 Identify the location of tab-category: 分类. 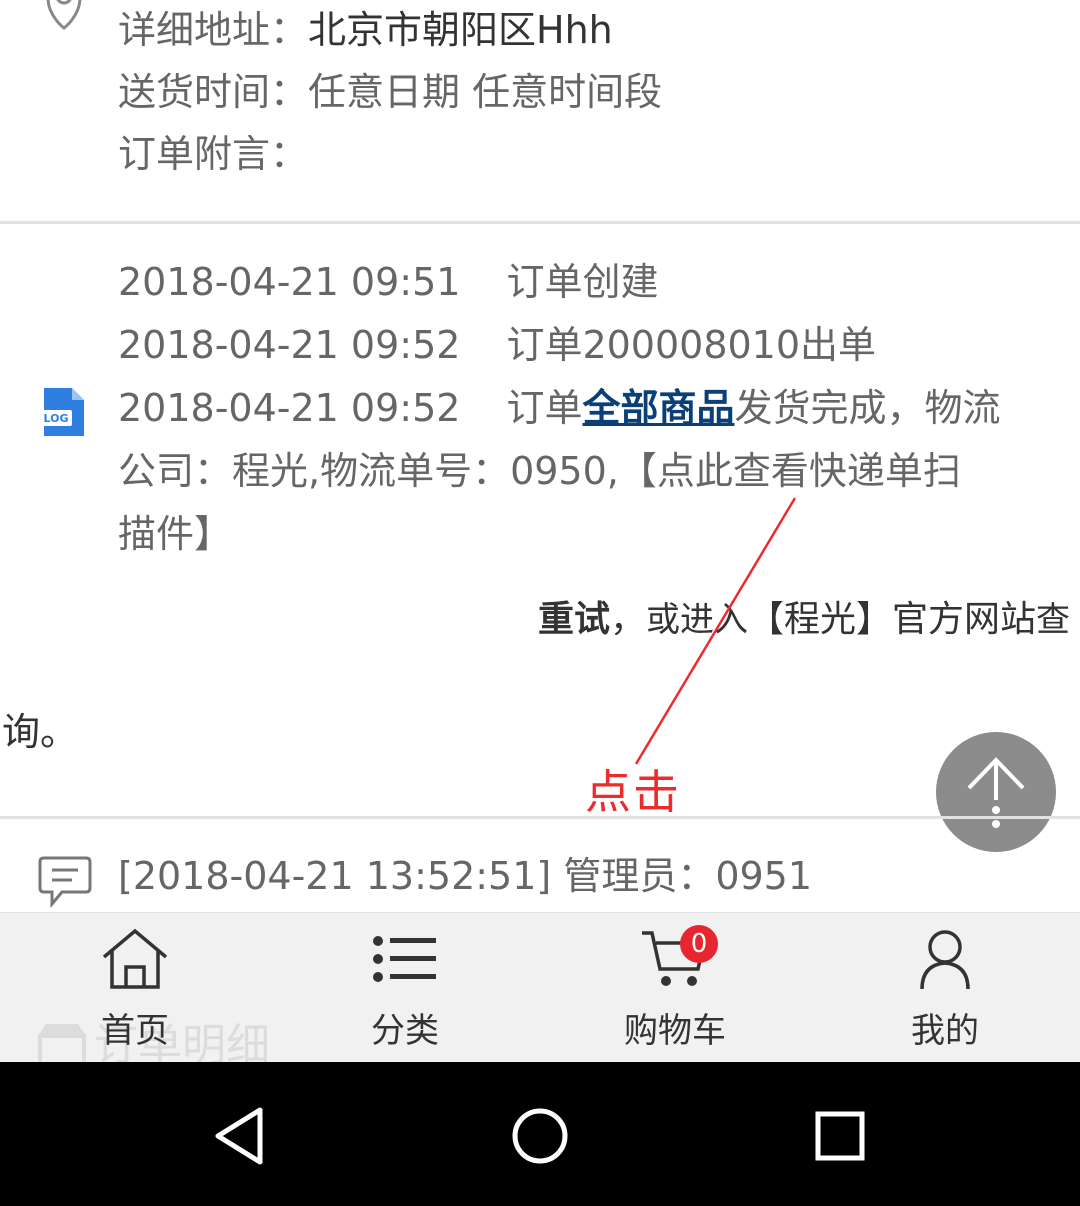
(405, 988).